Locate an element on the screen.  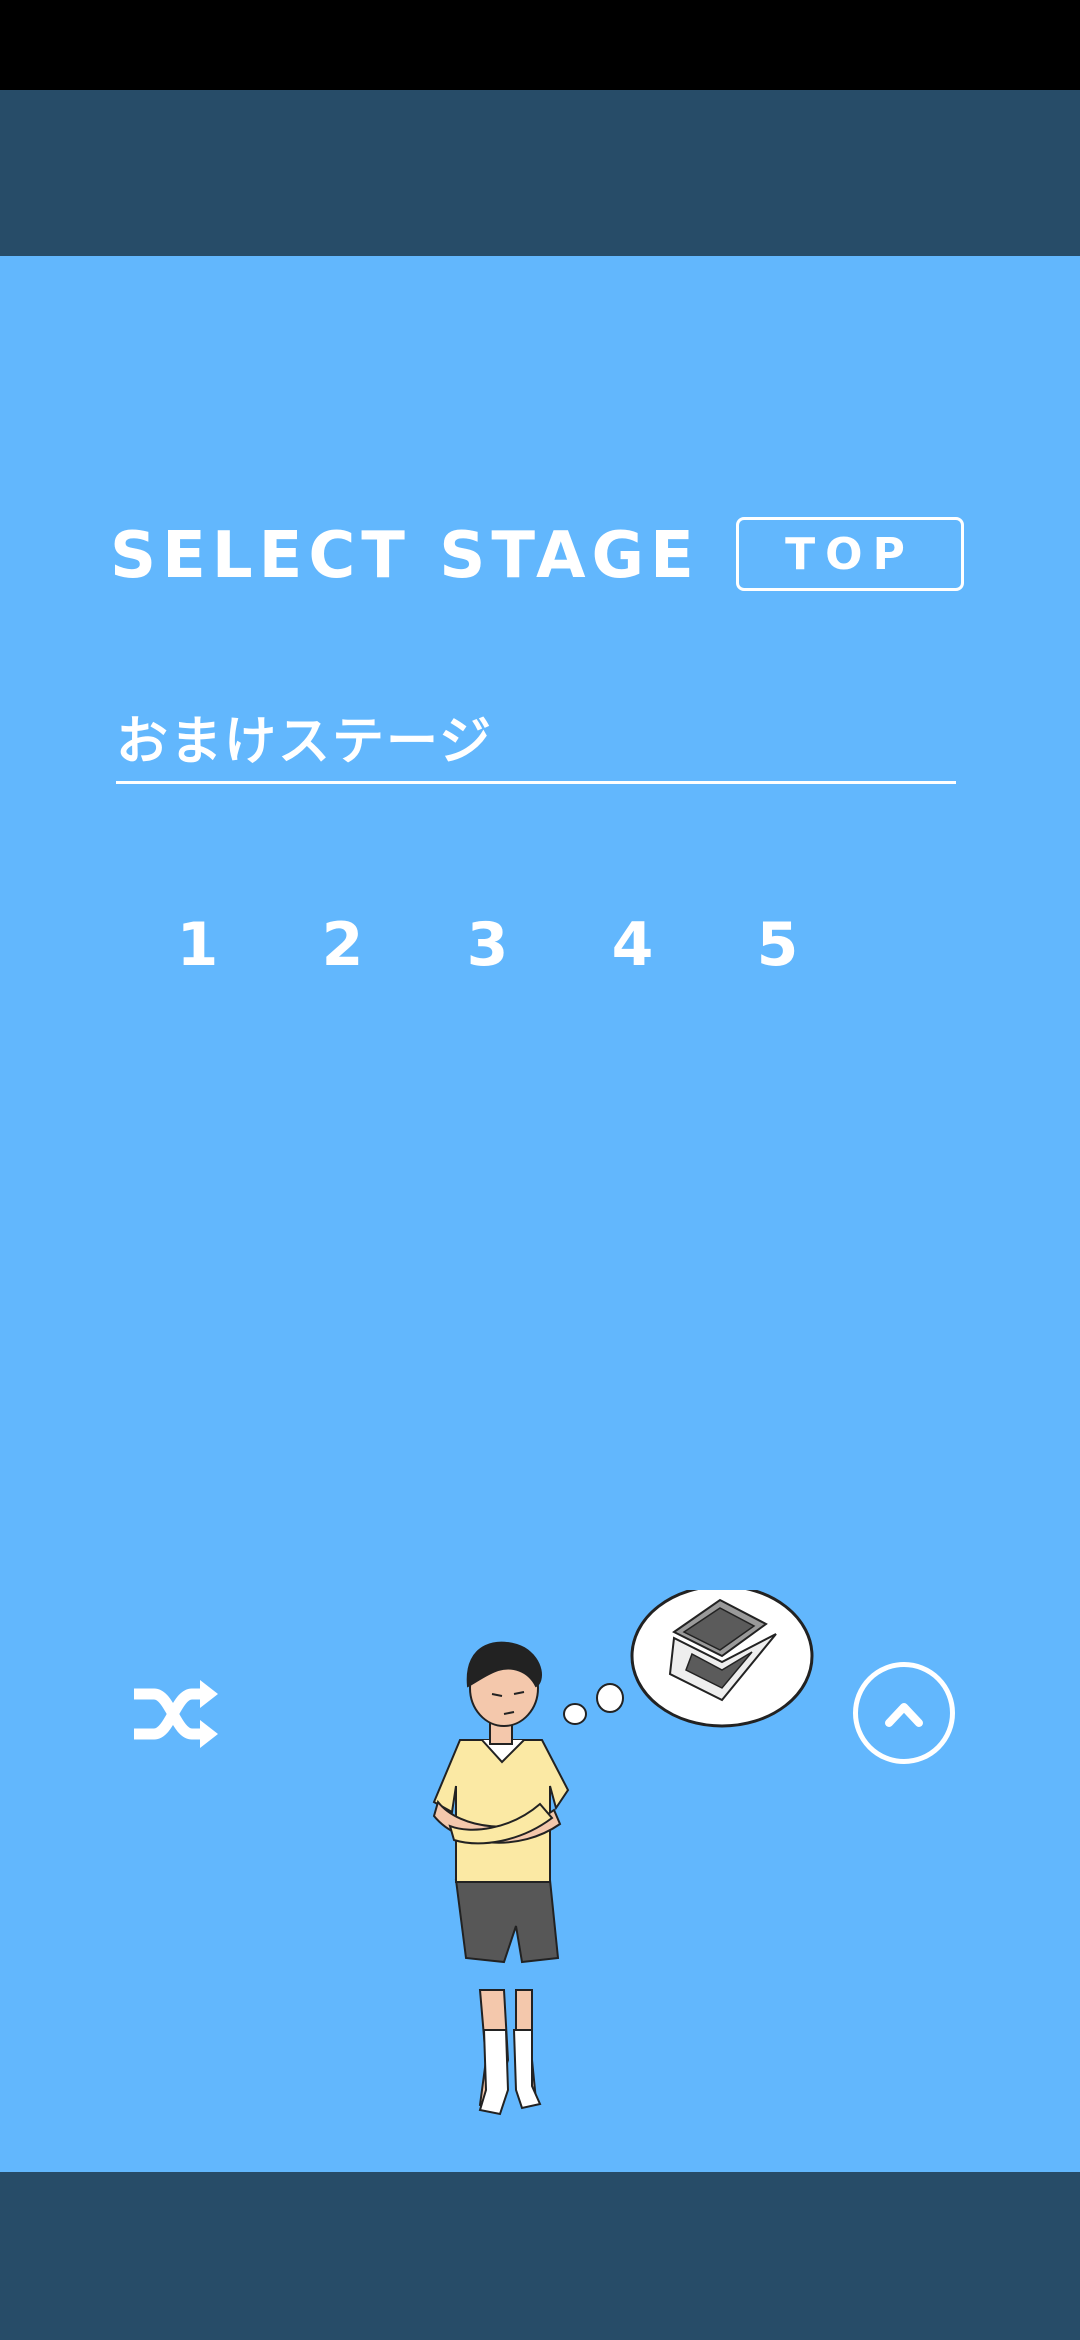
chevron-up-icon is located at coordinates (904, 1715).